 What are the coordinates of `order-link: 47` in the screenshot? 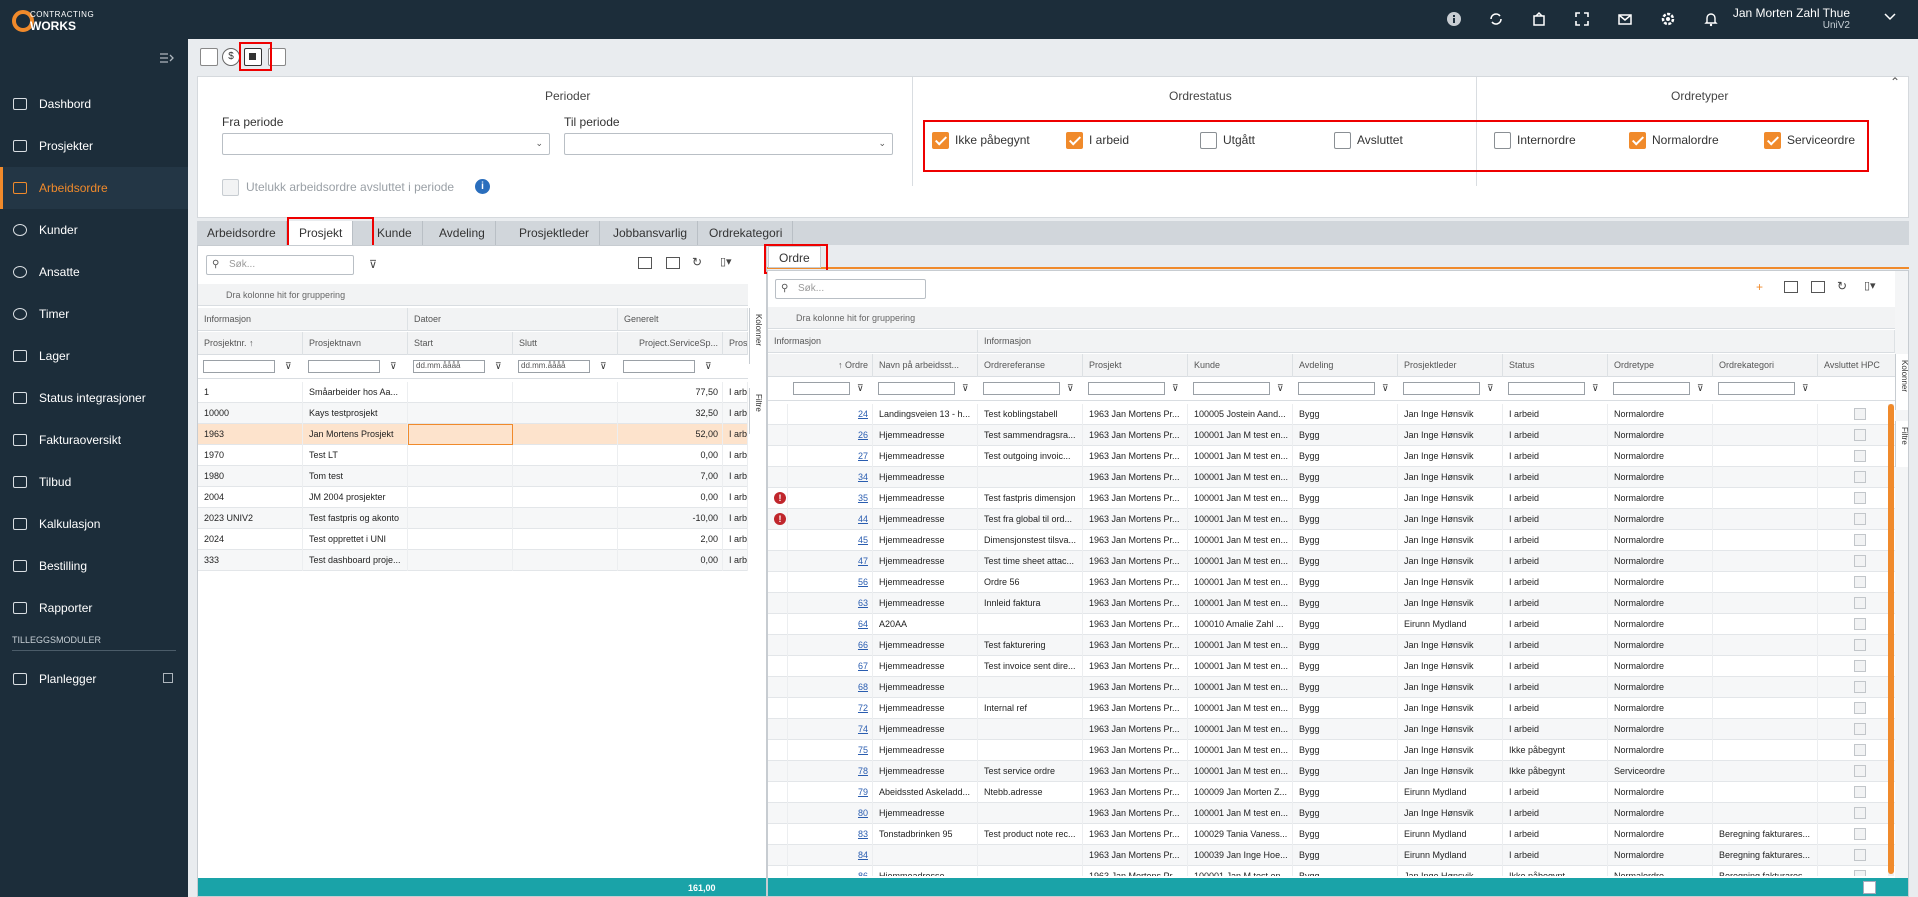 It's located at (830, 561).